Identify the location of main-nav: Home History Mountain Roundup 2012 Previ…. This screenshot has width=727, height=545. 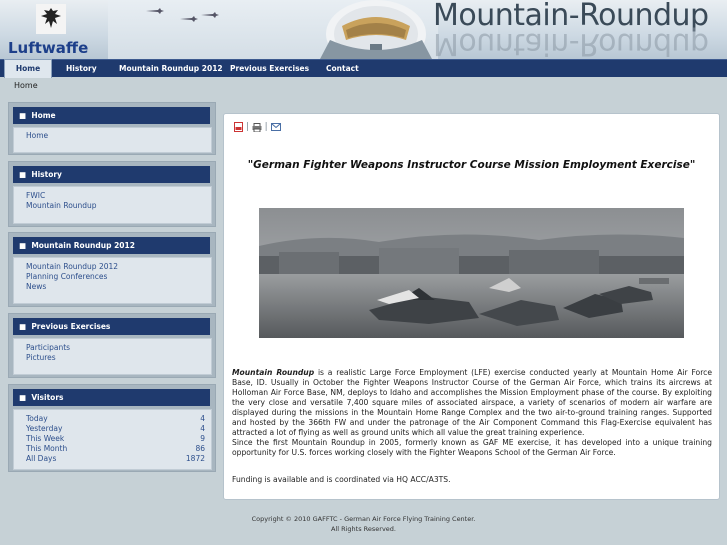
(363, 68).